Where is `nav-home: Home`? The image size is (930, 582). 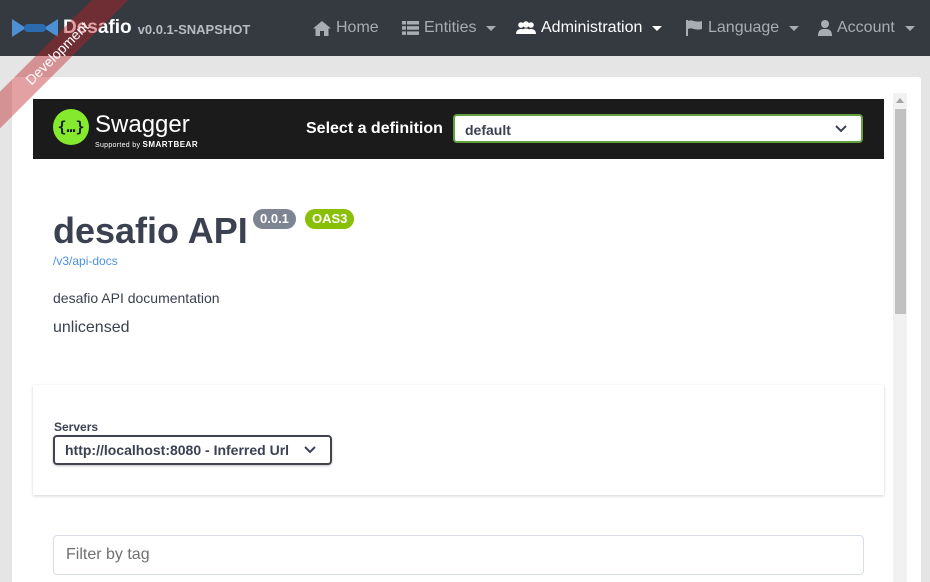 nav-home: Home is located at coordinates (346, 28).